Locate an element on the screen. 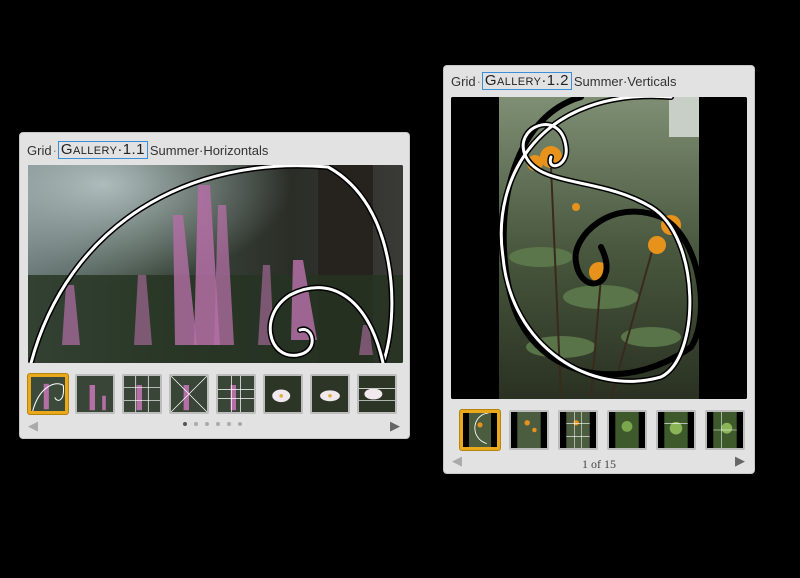 The width and height of the screenshot is (800, 578). gallery-subtitle: Summer·Horizontals is located at coordinates (209, 150).